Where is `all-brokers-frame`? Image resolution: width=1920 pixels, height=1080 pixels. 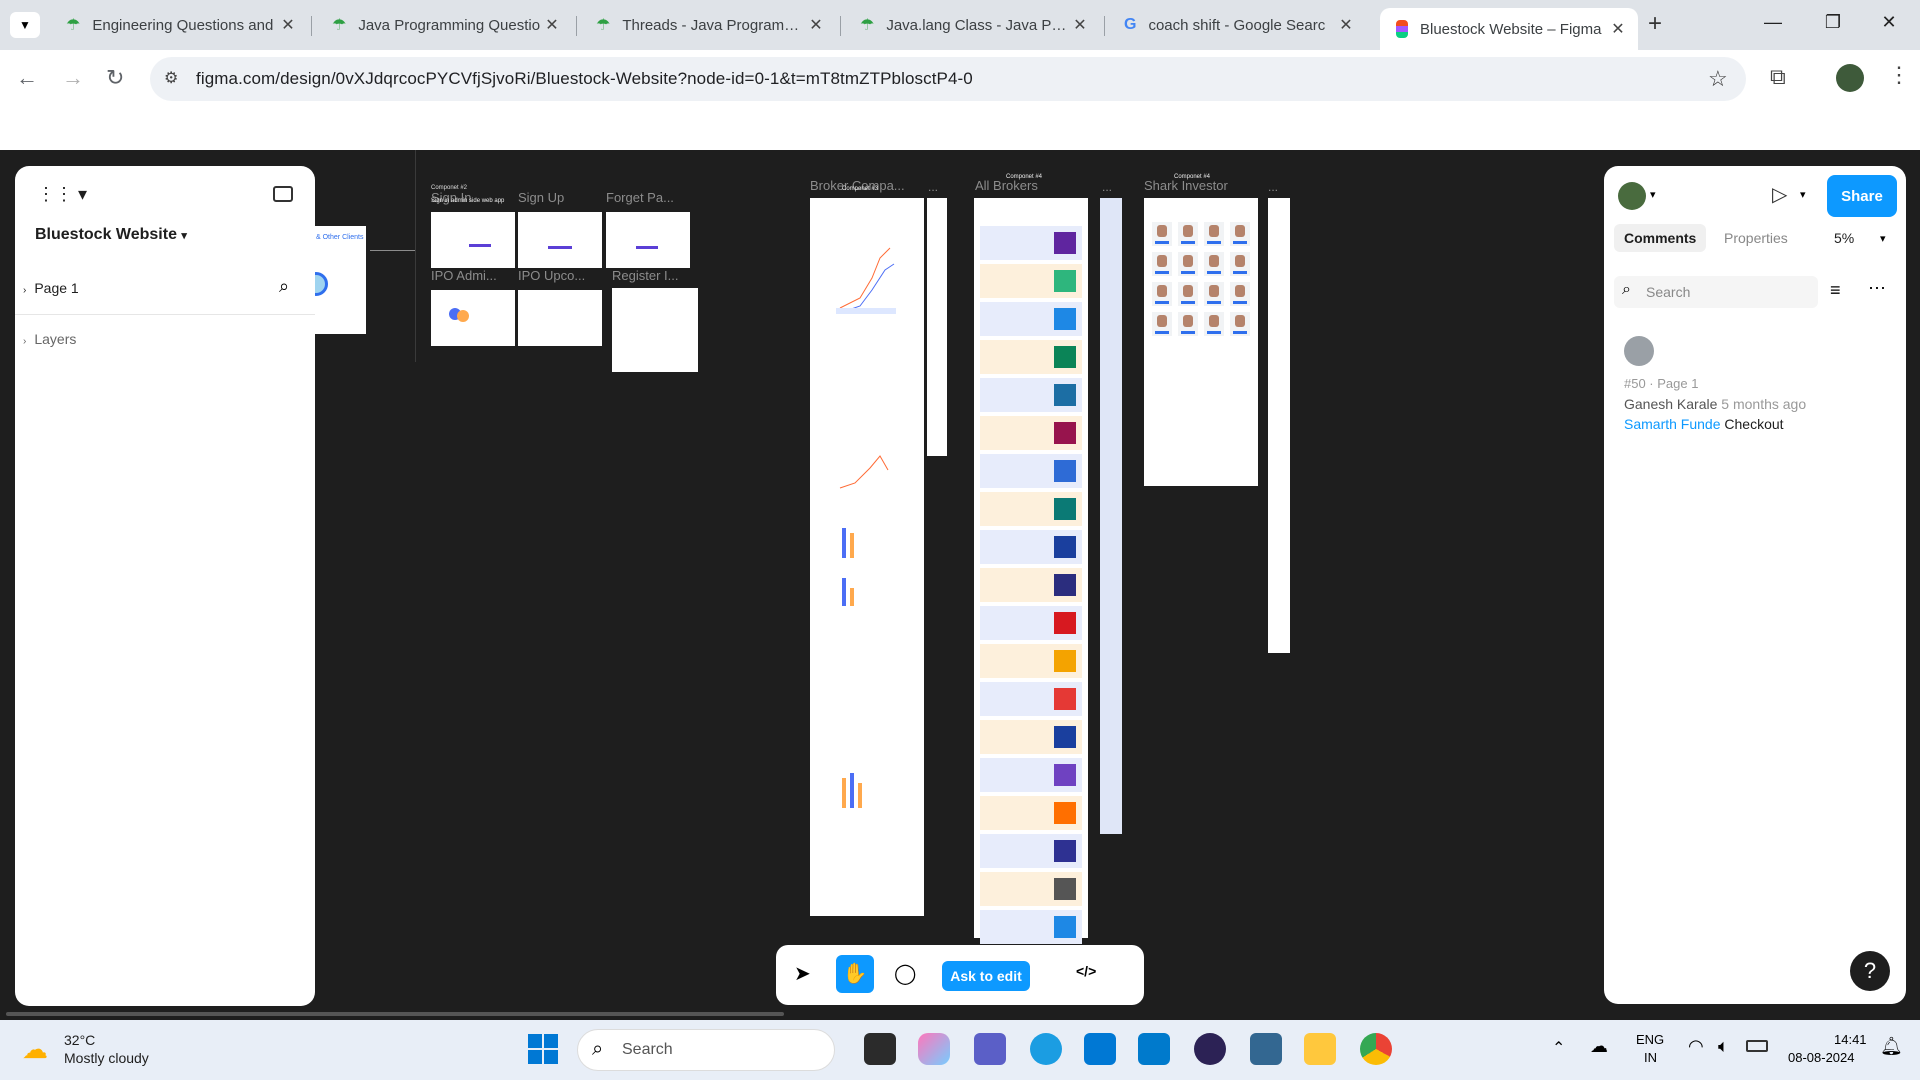
all-brokers-frame is located at coordinates (1031, 571).